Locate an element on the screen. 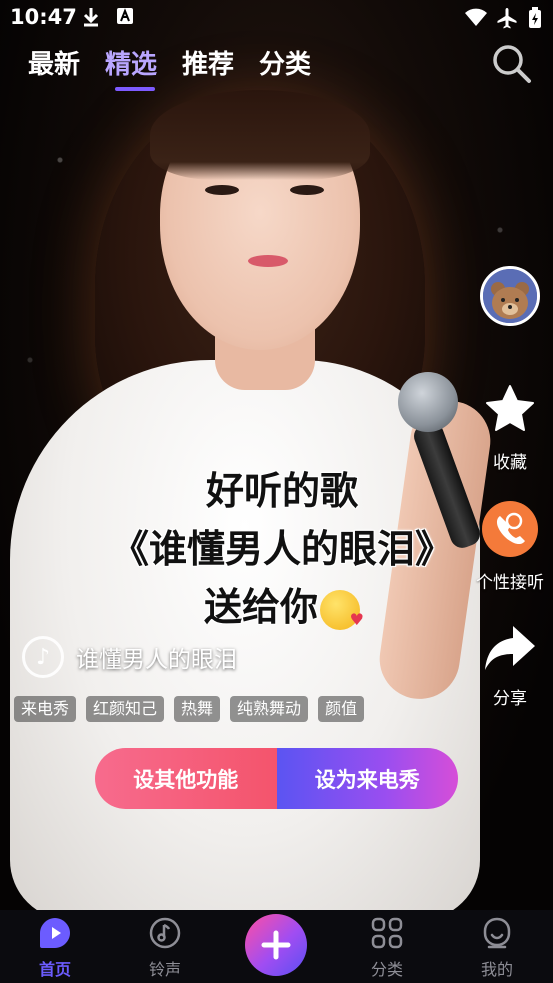  tag-item: 纯熟舞动 is located at coordinates (269, 709).